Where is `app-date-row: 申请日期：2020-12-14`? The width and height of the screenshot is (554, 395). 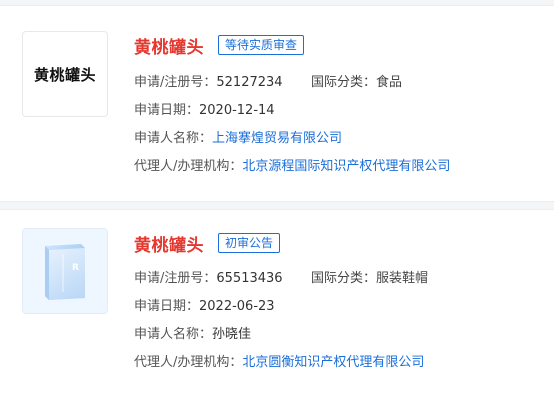 app-date-row: 申请日期：2020-12-14 is located at coordinates (204, 111).